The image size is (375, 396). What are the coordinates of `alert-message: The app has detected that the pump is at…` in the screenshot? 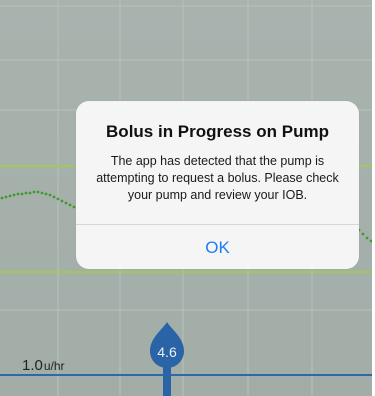 It's located at (217, 178).